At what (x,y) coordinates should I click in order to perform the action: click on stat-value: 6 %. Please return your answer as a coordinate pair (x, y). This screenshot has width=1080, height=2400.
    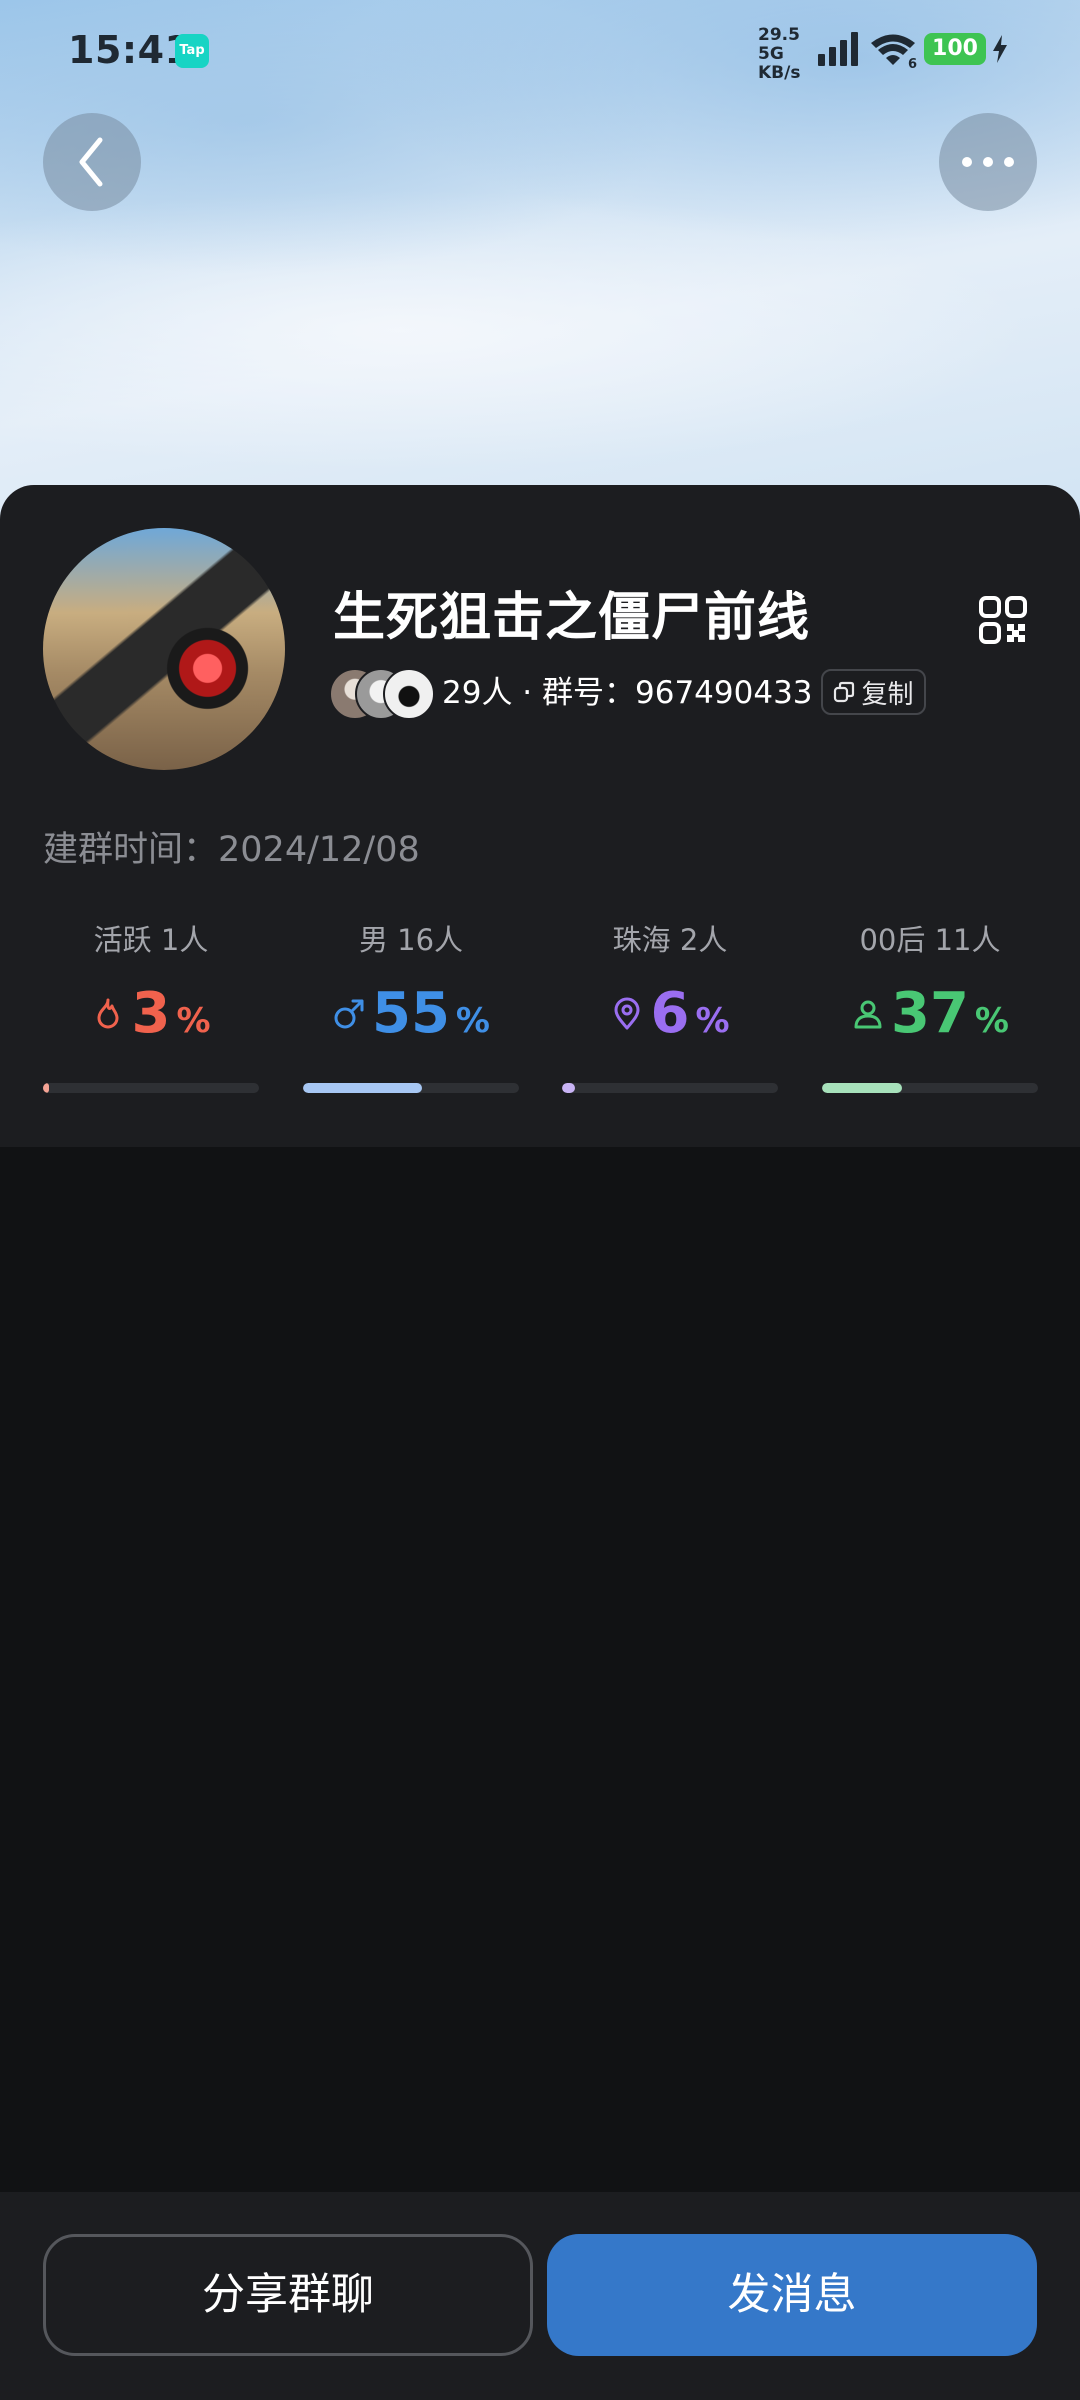
    Looking at the image, I should click on (670, 1013).